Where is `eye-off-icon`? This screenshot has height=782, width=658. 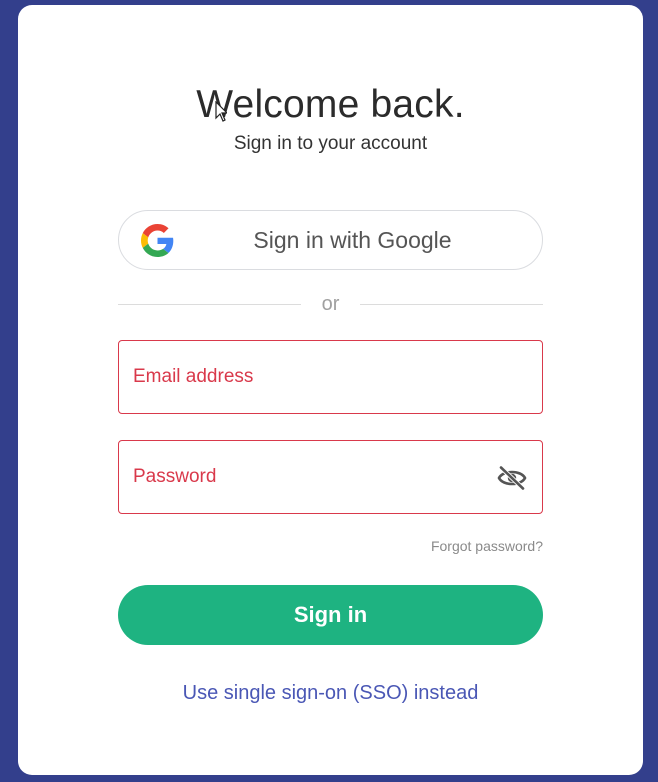 eye-off-icon is located at coordinates (512, 478).